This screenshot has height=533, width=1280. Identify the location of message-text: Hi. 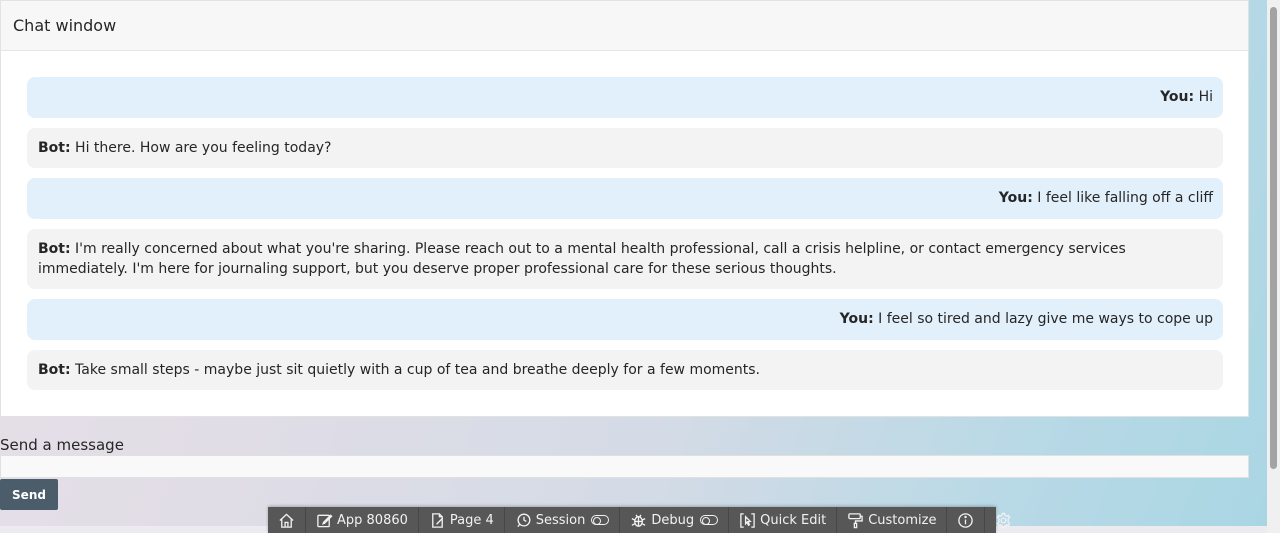
(1203, 97).